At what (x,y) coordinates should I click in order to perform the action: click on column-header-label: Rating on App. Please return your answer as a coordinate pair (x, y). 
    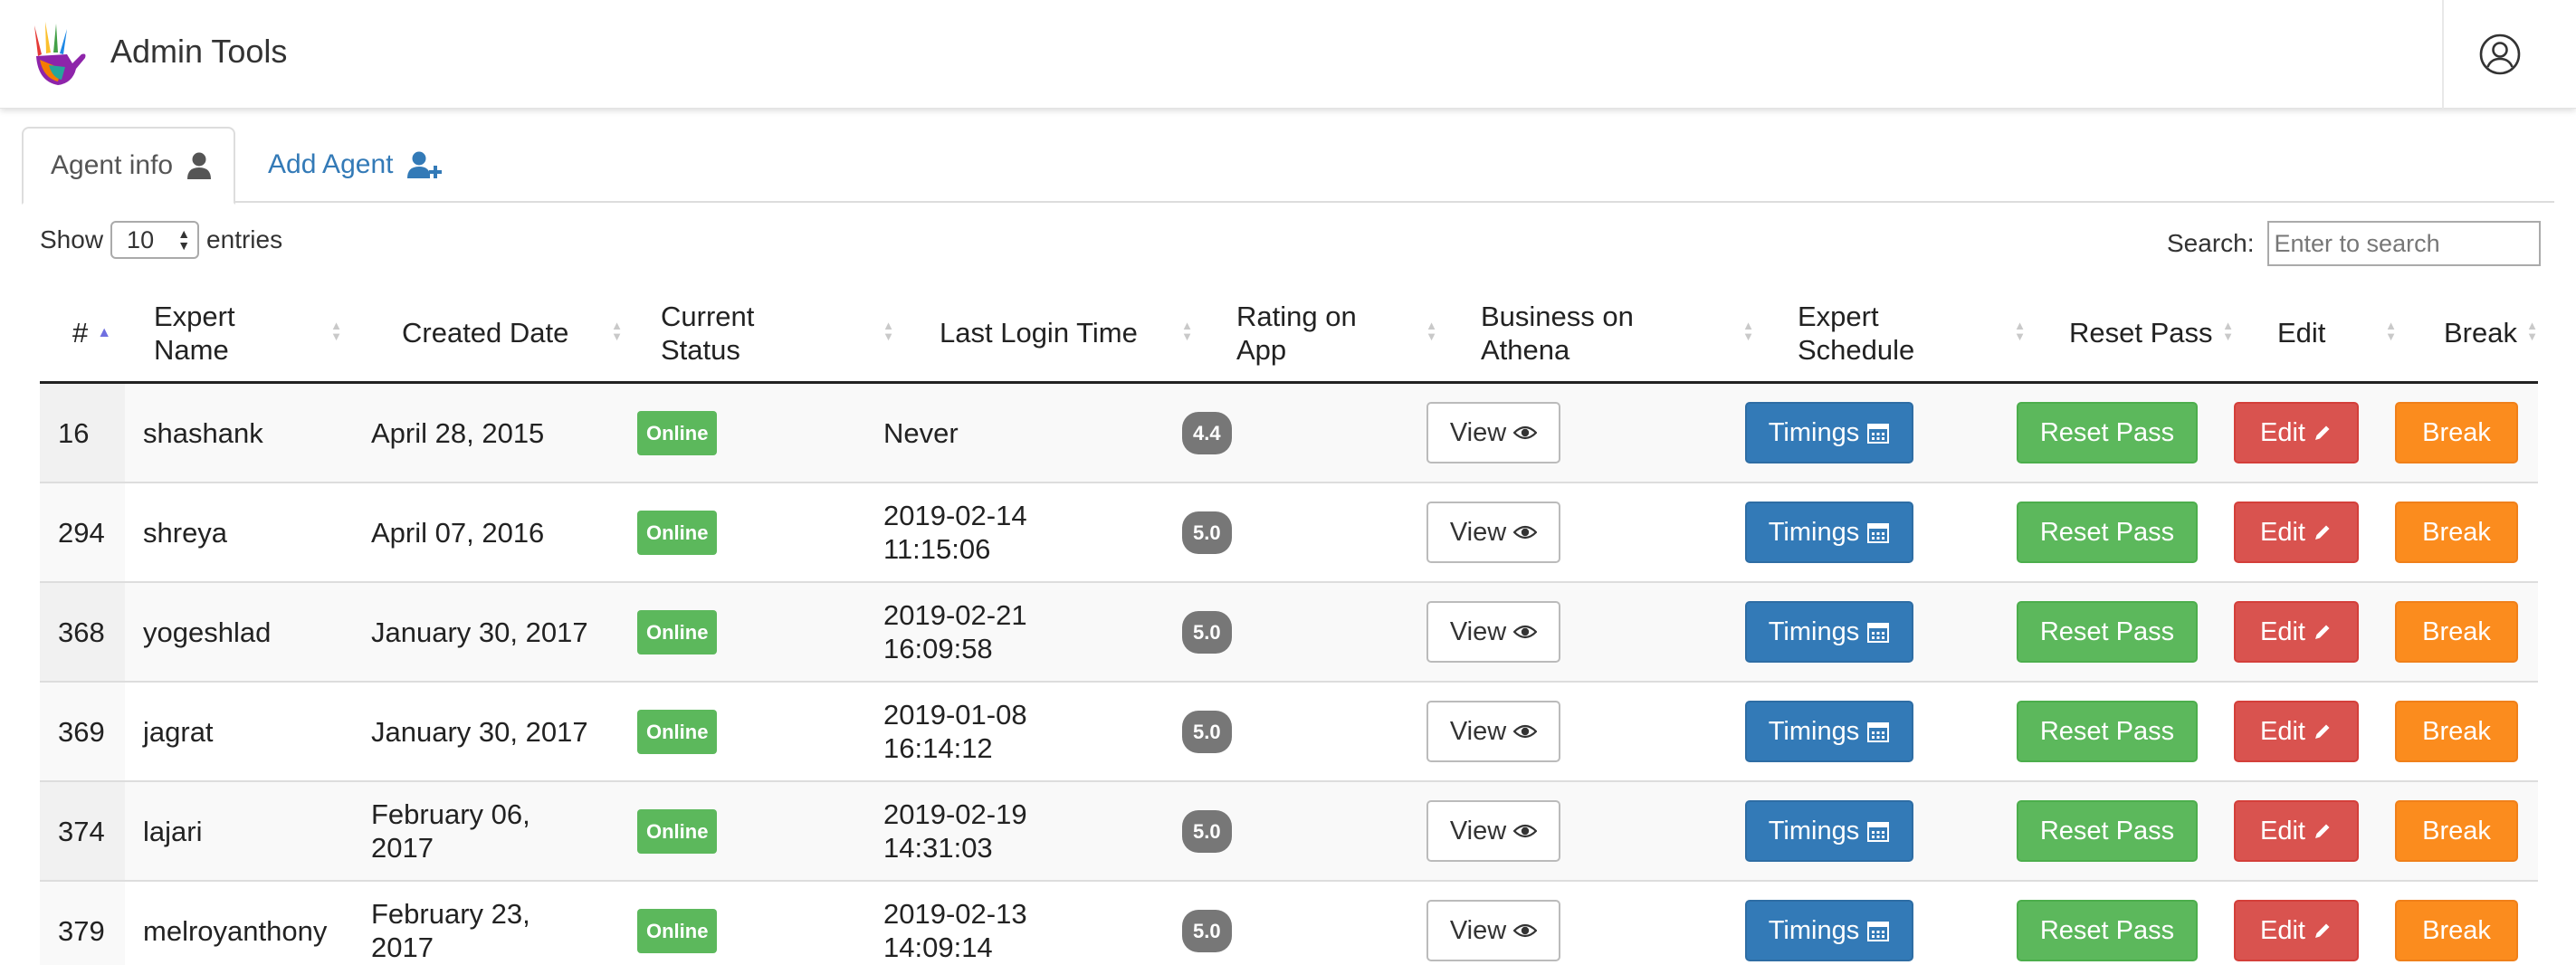
    Looking at the image, I should click on (1297, 333).